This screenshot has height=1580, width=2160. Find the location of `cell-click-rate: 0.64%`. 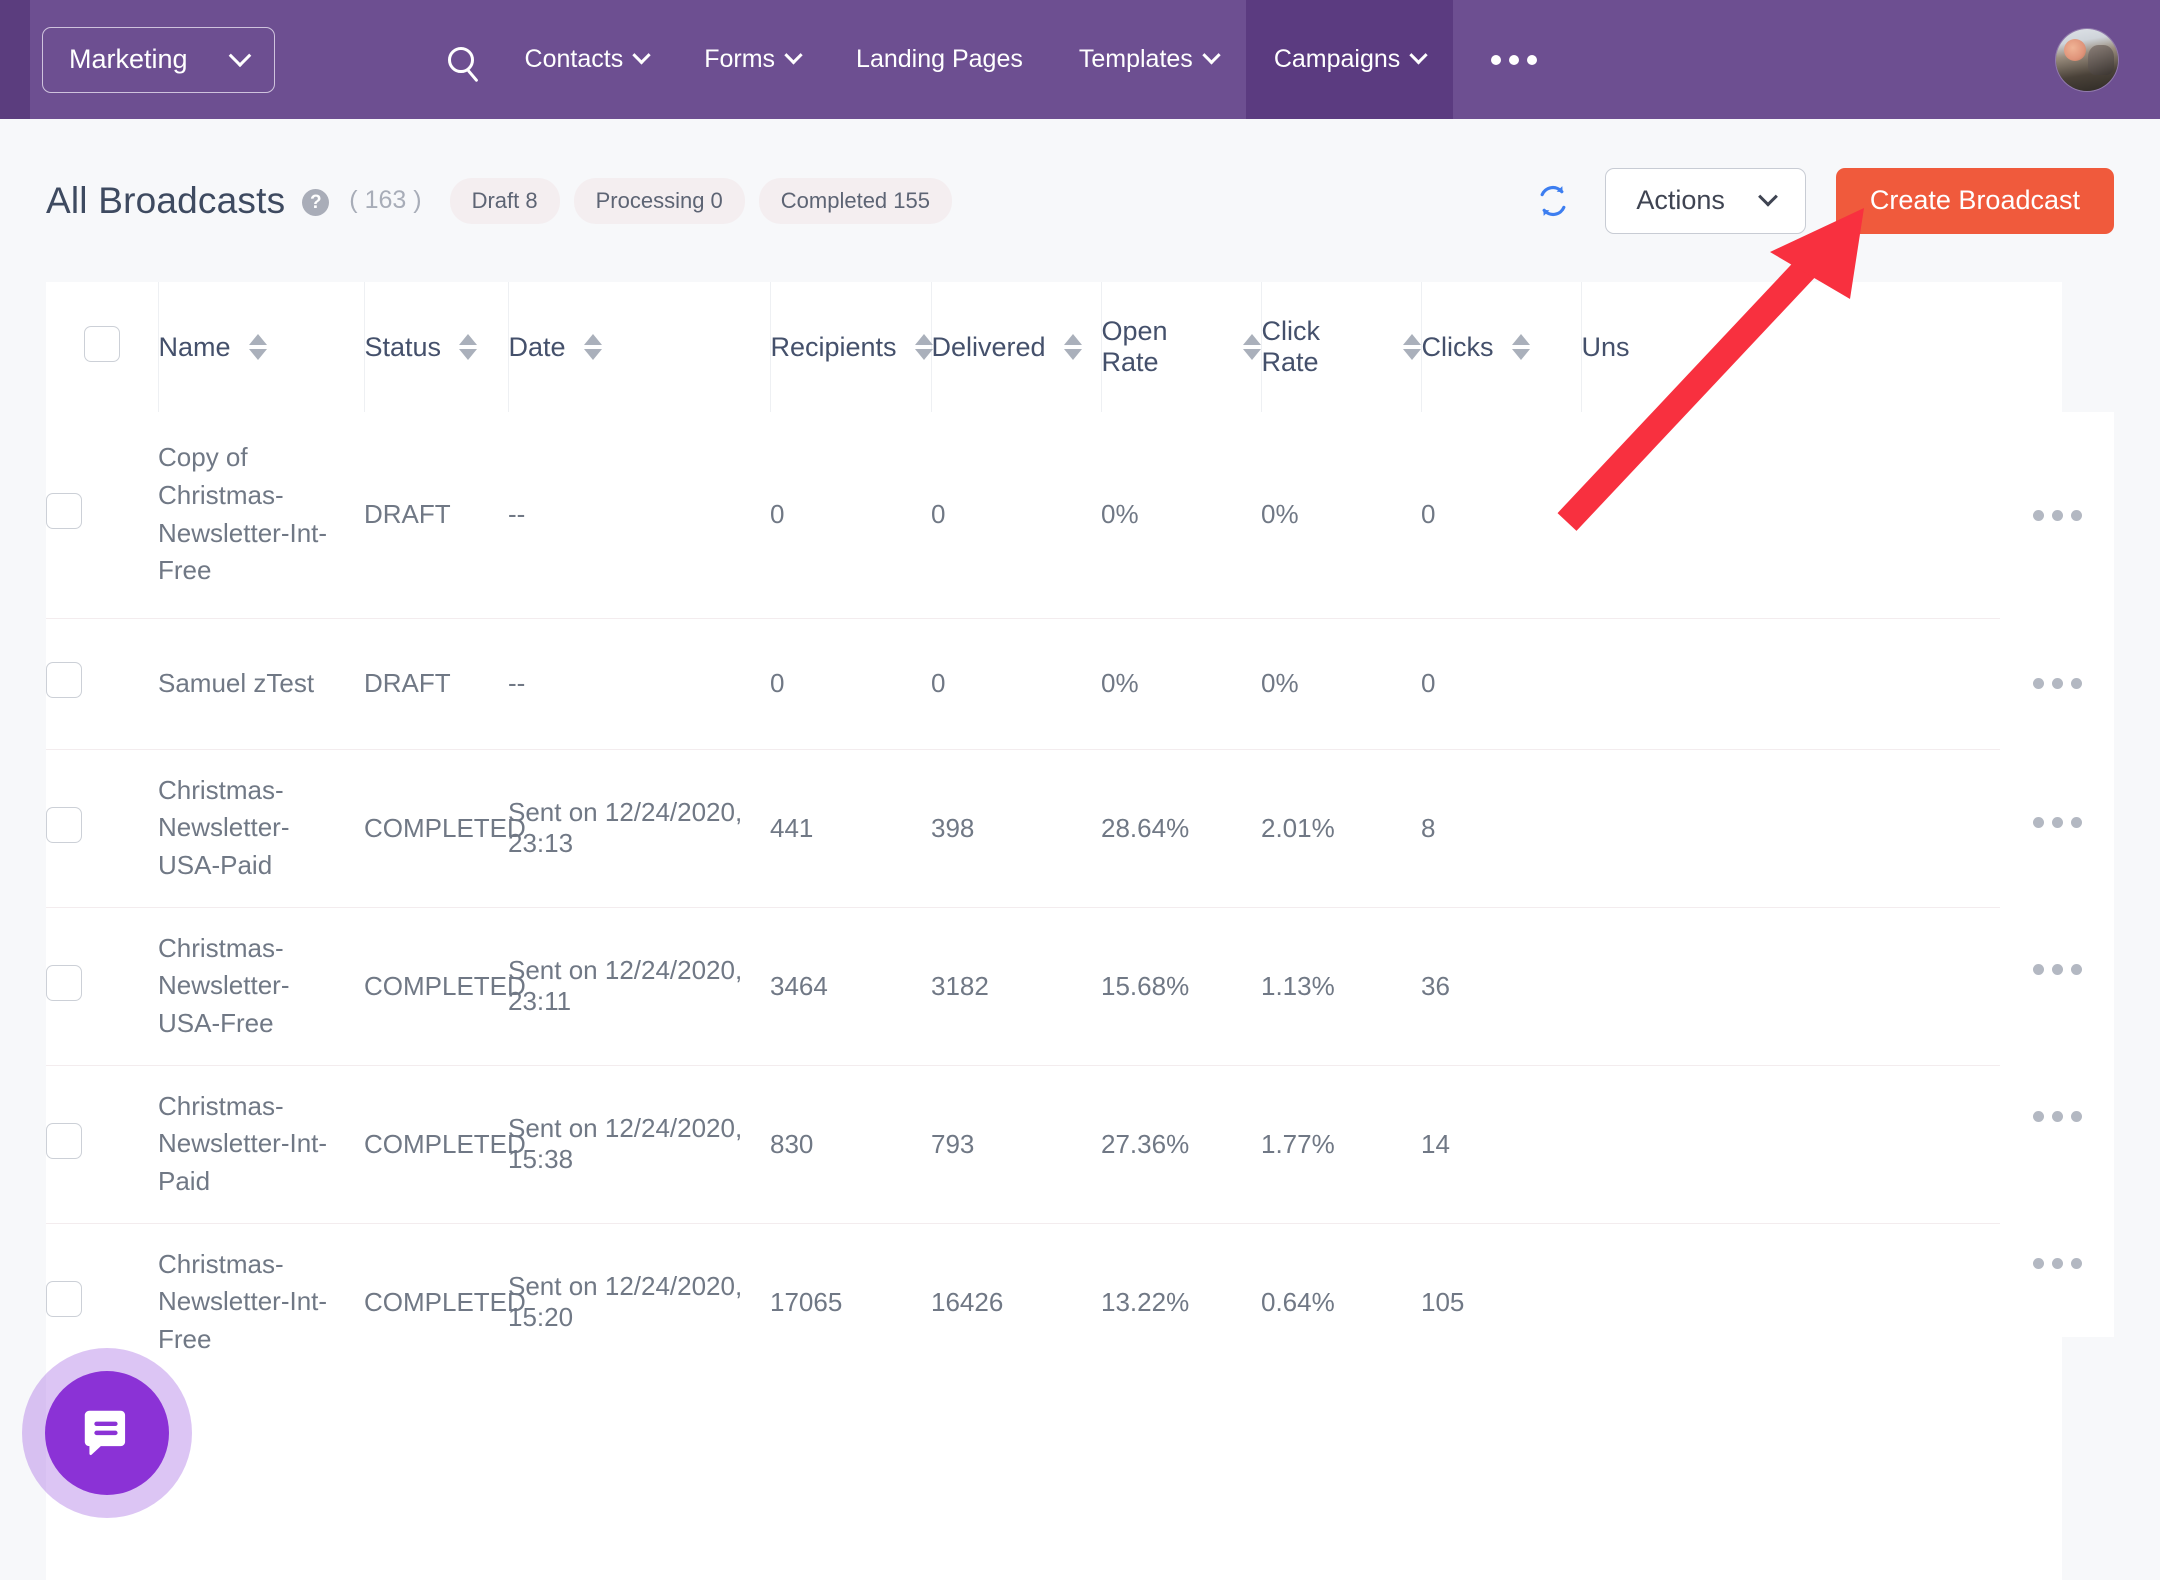

cell-click-rate: 0.64% is located at coordinates (1341, 1301).